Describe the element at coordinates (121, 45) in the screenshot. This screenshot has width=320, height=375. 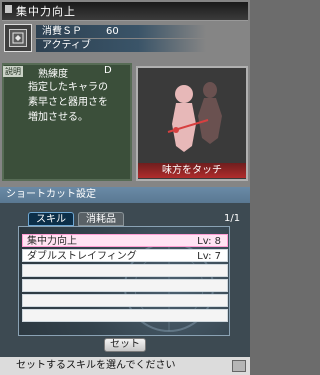
I see `skill-type-row: アクティブ` at that location.